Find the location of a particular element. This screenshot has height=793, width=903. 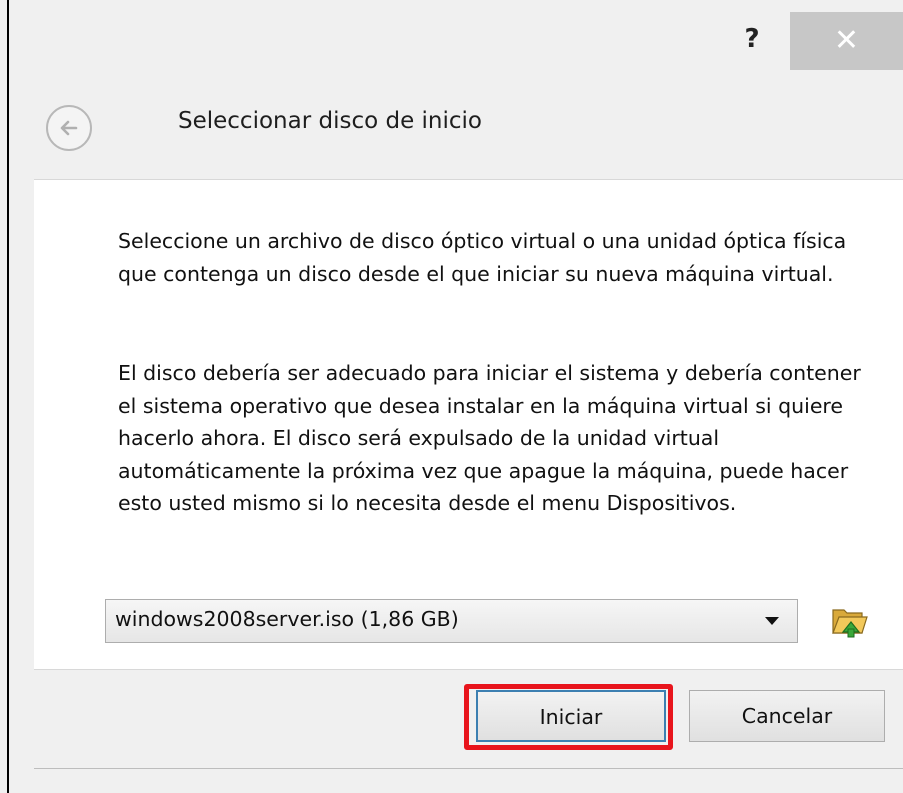

choose-disk-button is located at coordinates (849, 621).